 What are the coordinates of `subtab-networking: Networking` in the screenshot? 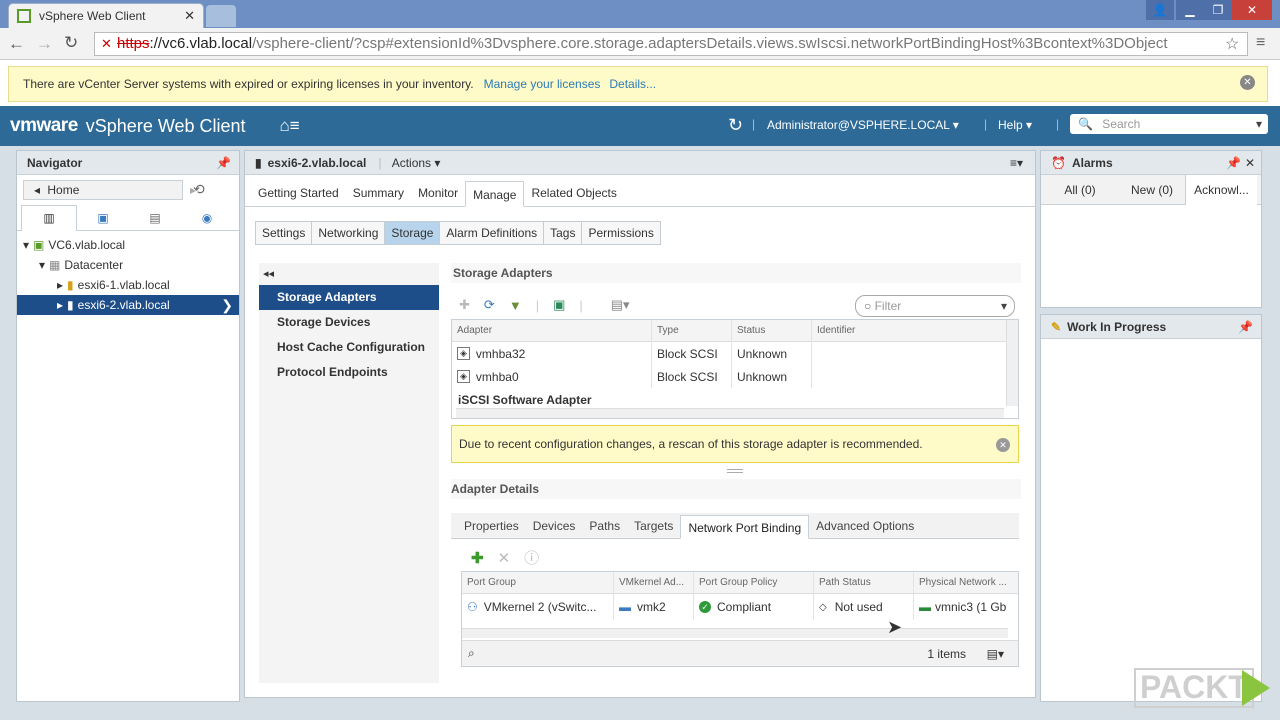 It's located at (348, 233).